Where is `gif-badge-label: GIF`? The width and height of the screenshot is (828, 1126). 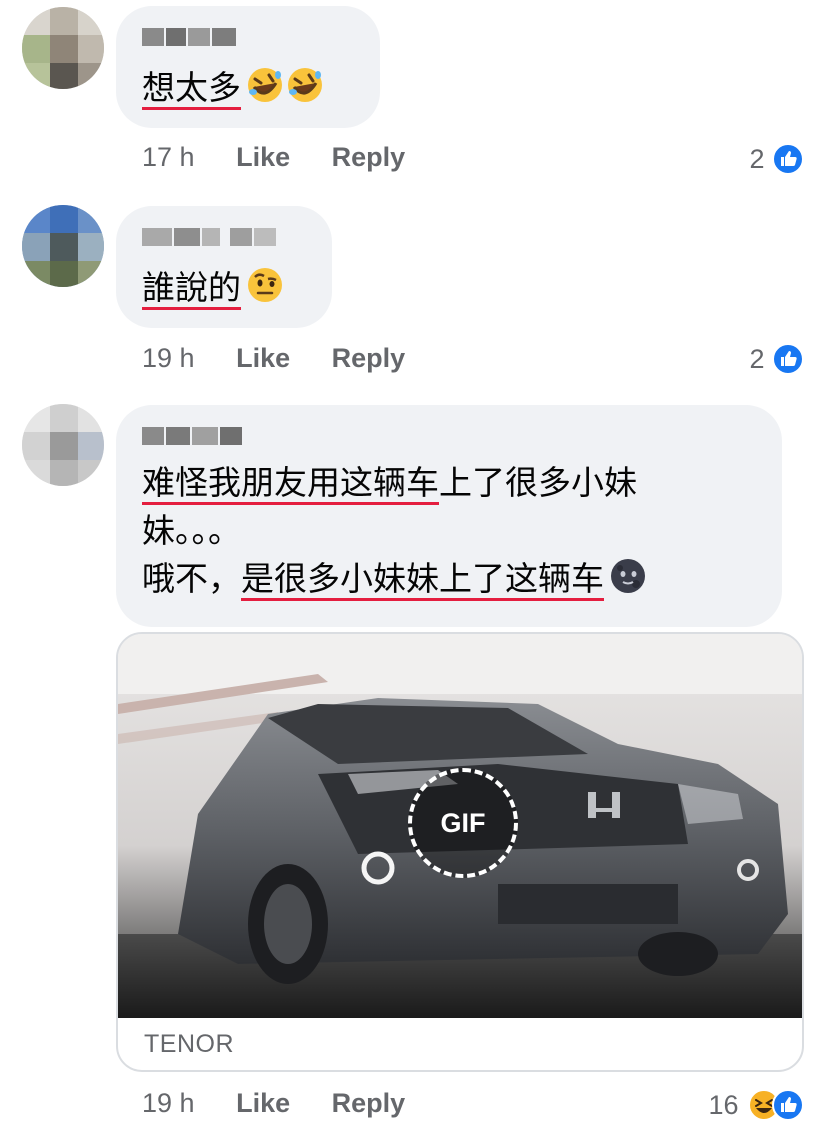
gif-badge-label: GIF is located at coordinates (463, 823).